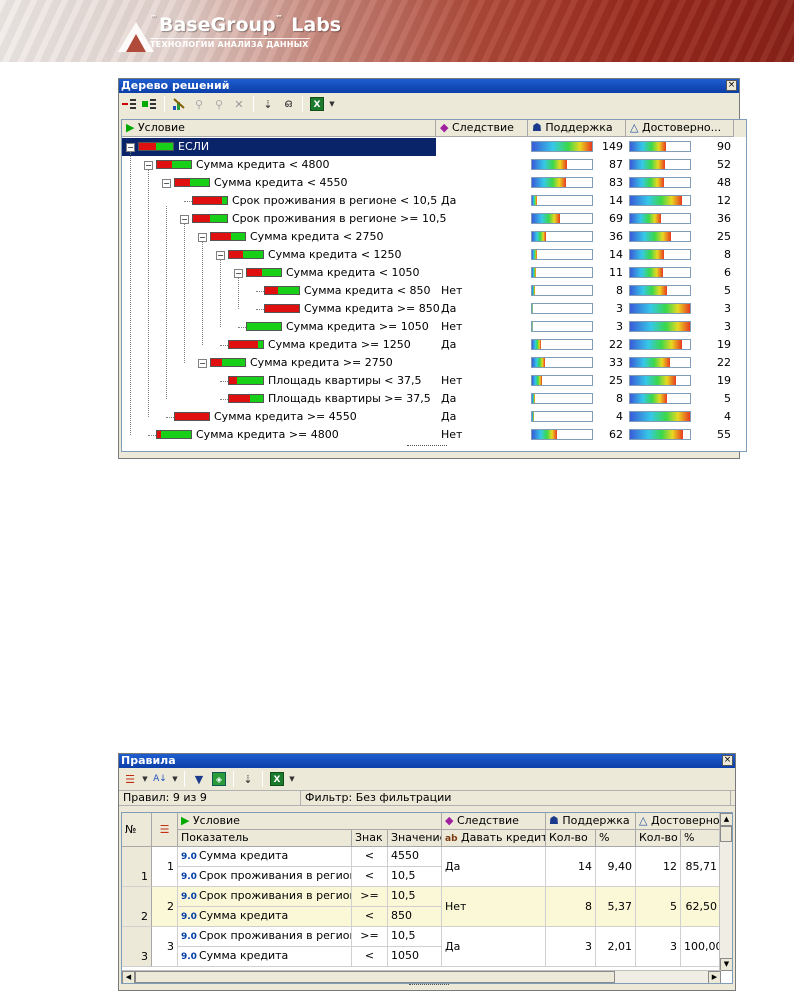 The height and width of the screenshot is (1005, 794). I want to click on tree-node-condition: − Сумма кредита < 4550, so click(279, 183).